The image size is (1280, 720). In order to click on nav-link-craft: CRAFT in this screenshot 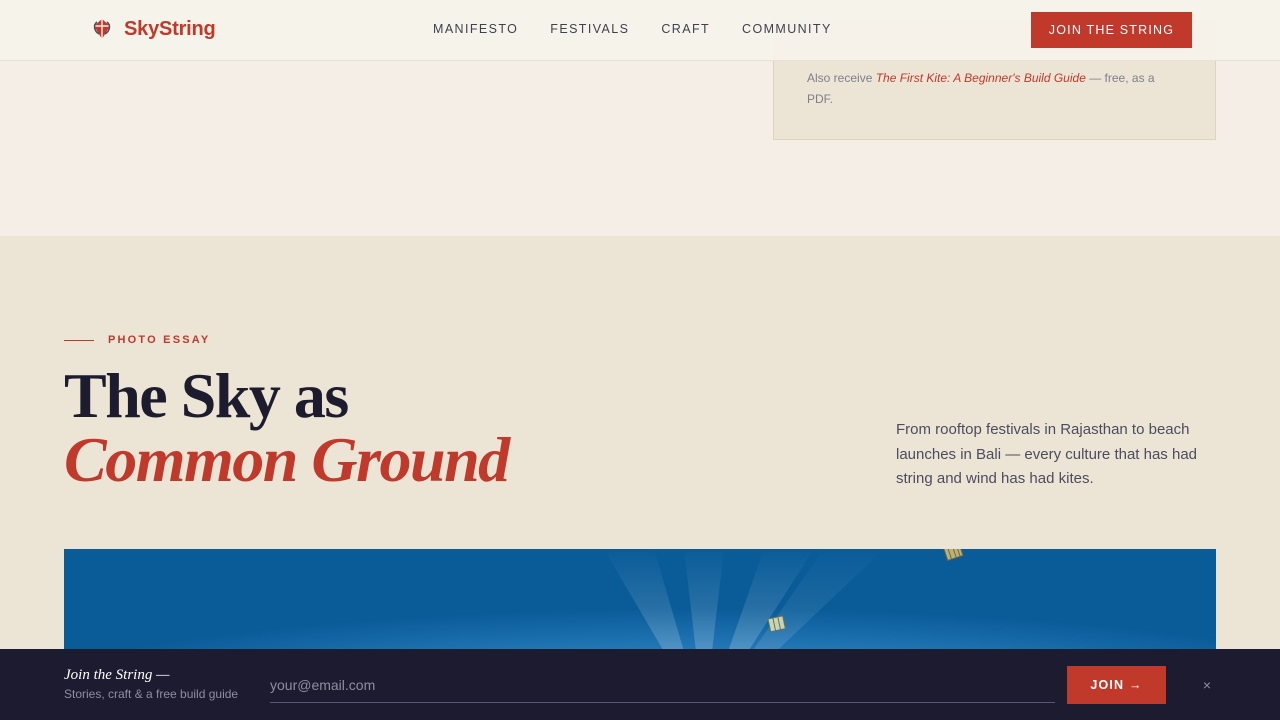, I will do `click(685, 29)`.